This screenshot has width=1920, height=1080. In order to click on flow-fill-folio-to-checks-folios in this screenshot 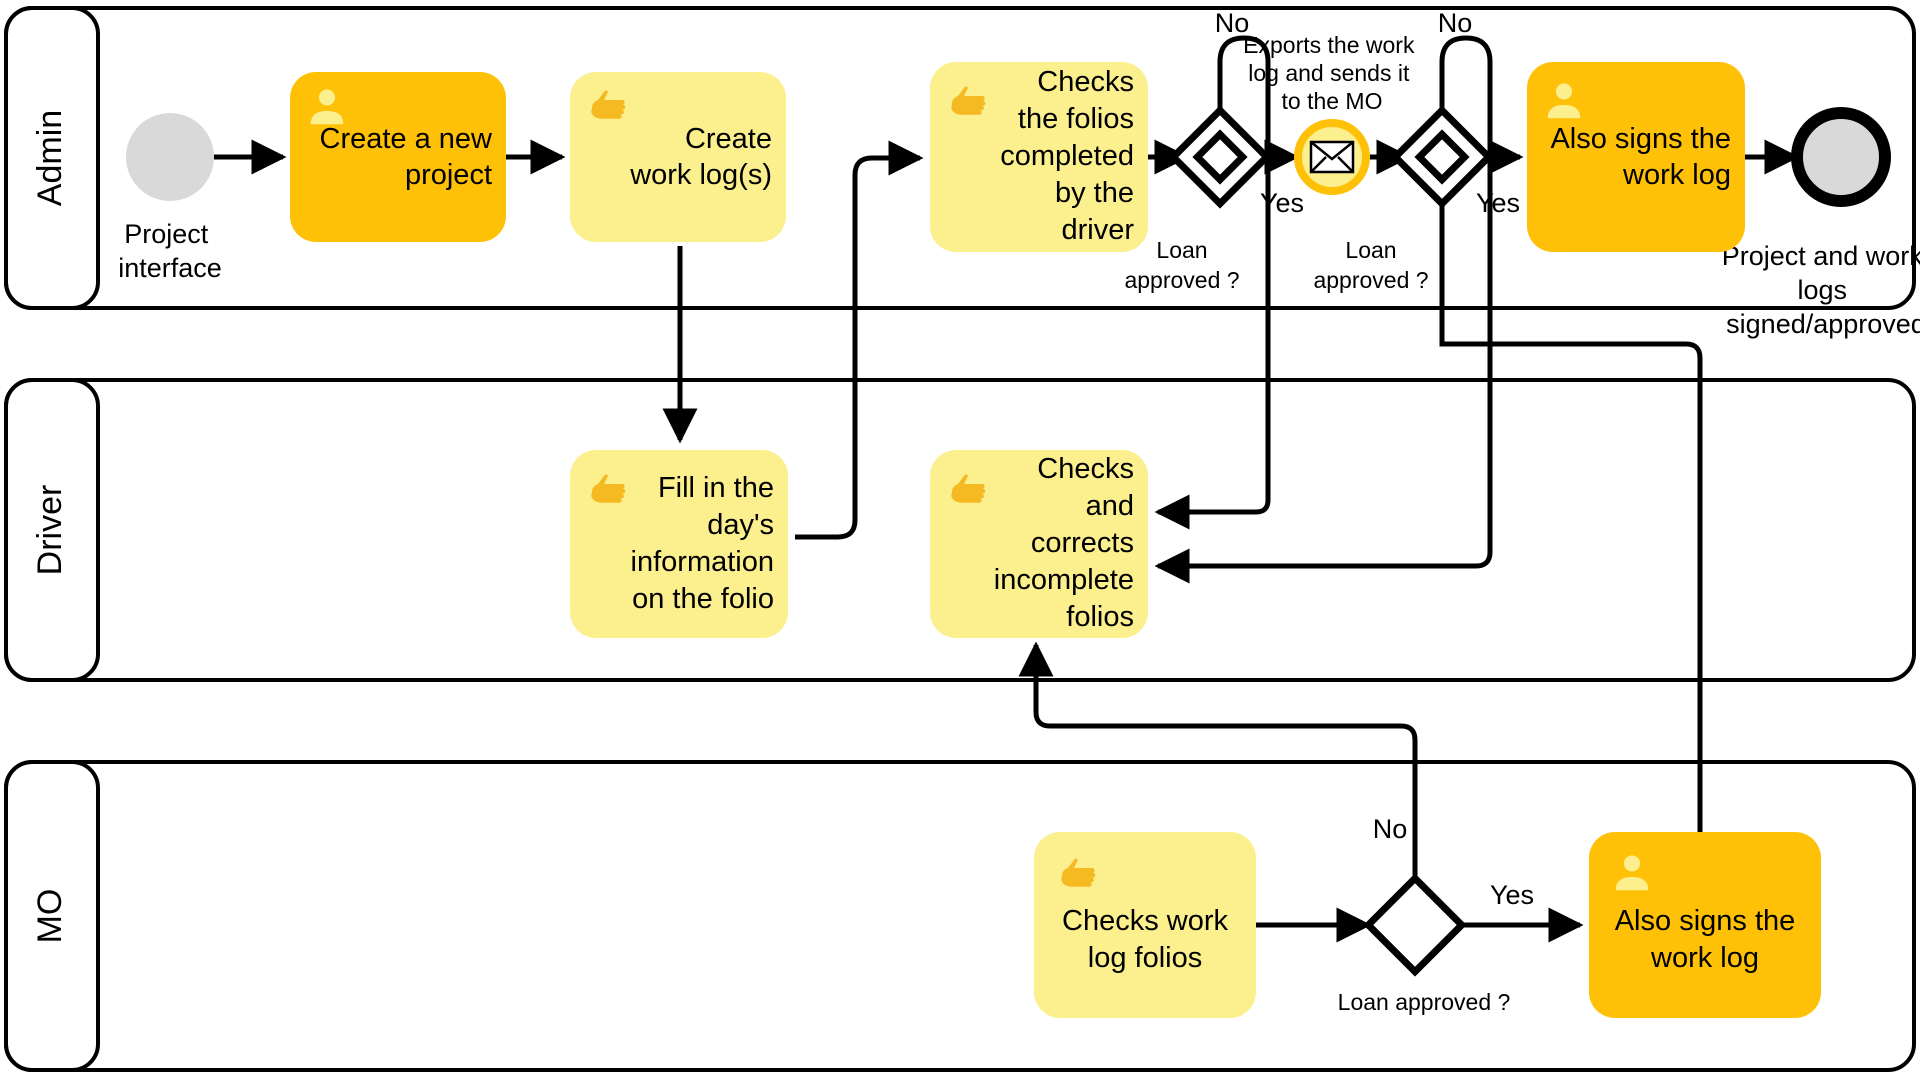, I will do `click(859, 340)`.